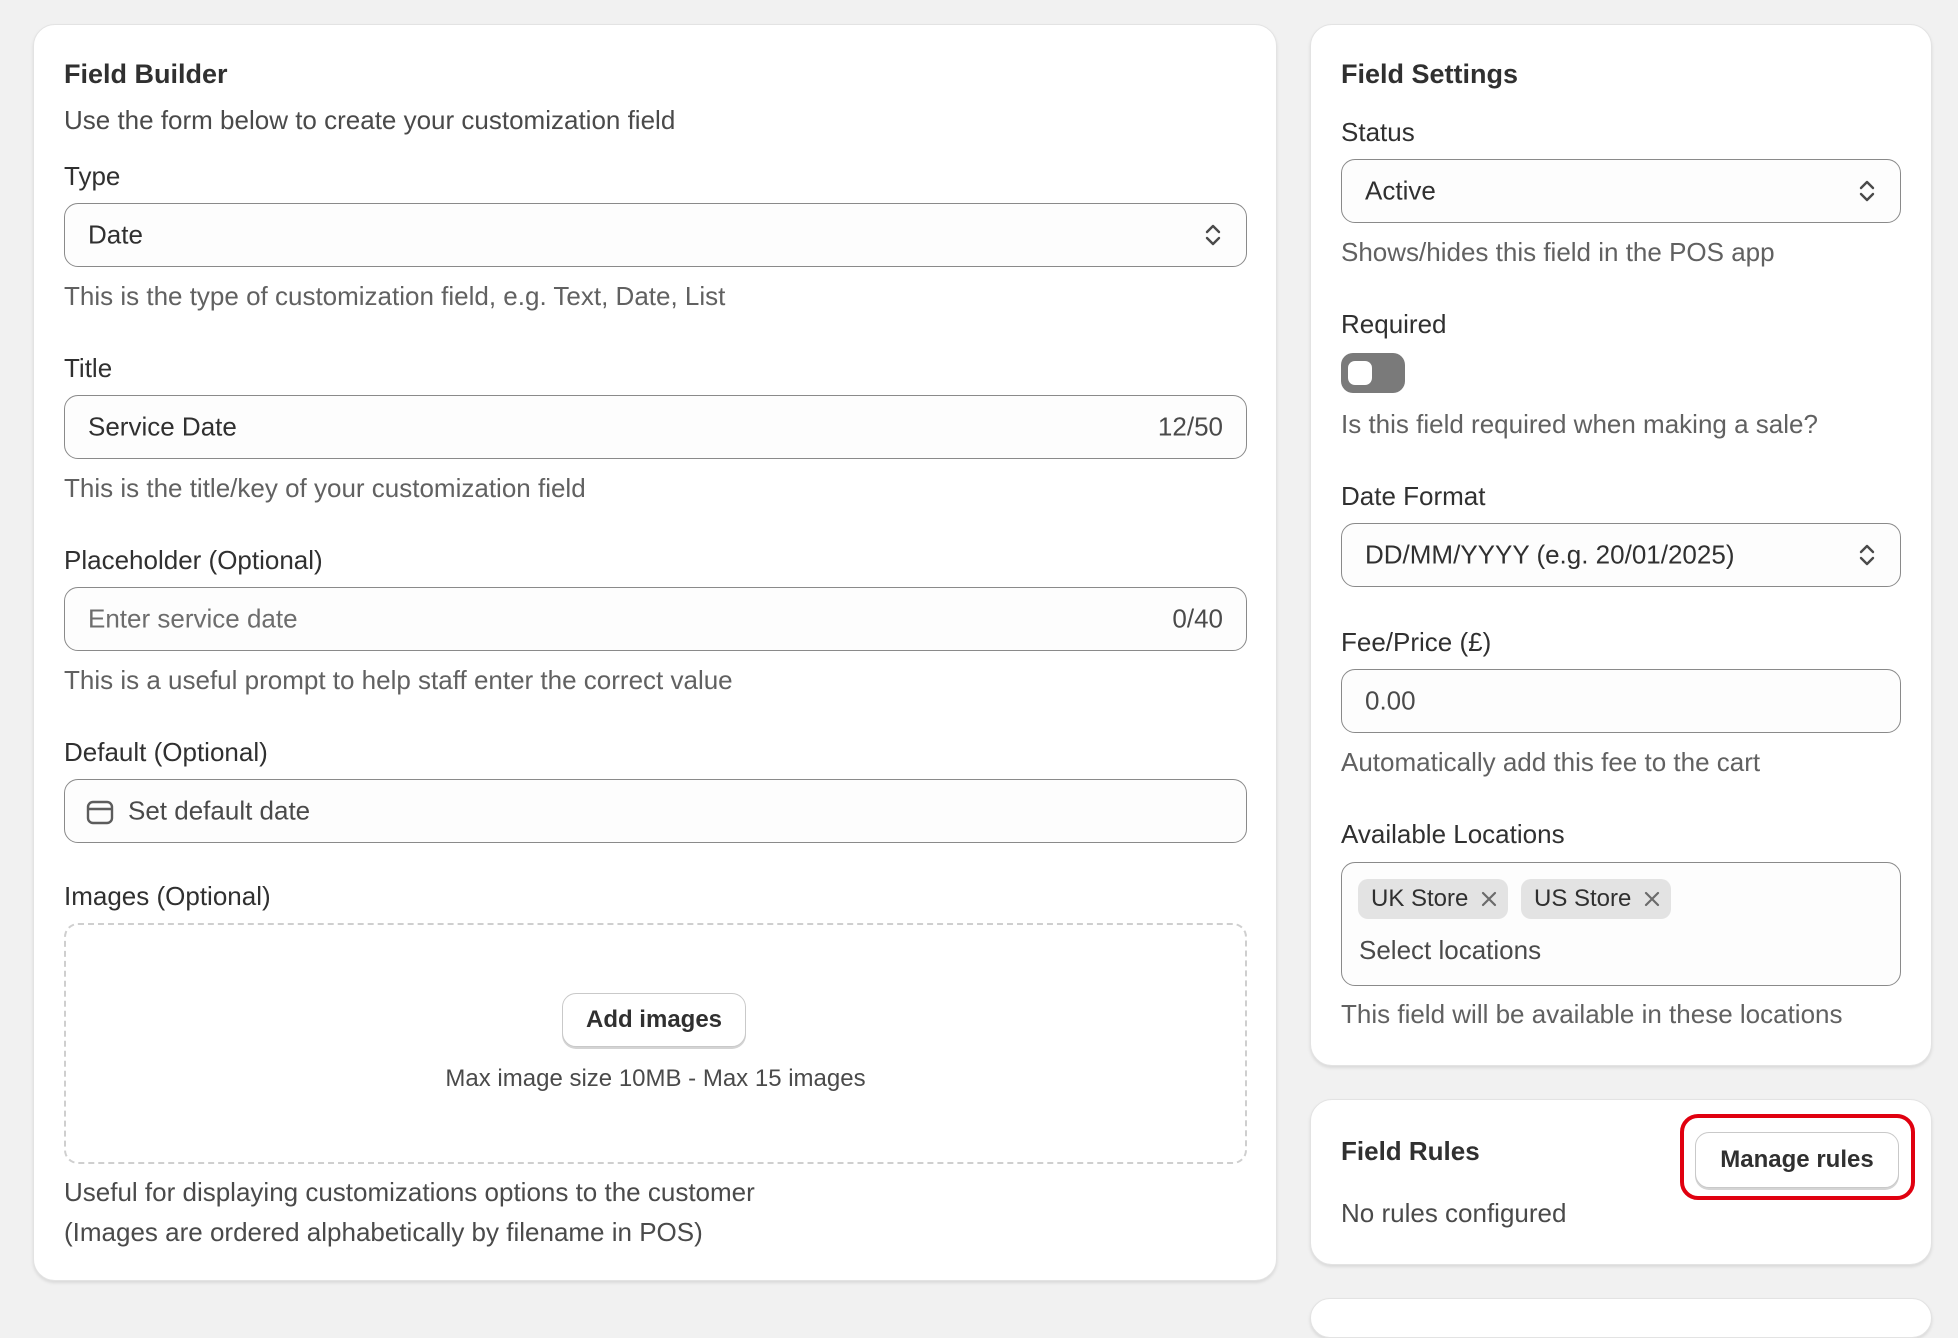 Image resolution: width=1958 pixels, height=1338 pixels. What do you see at coordinates (88, 368) in the screenshot?
I see `title-label: Title` at bounding box center [88, 368].